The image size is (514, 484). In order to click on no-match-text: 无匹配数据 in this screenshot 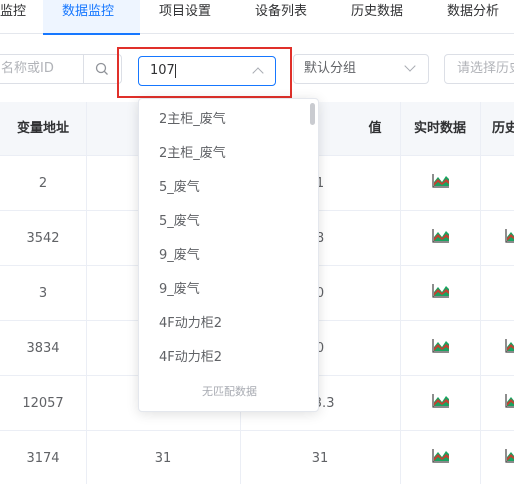, I will do `click(229, 391)`.